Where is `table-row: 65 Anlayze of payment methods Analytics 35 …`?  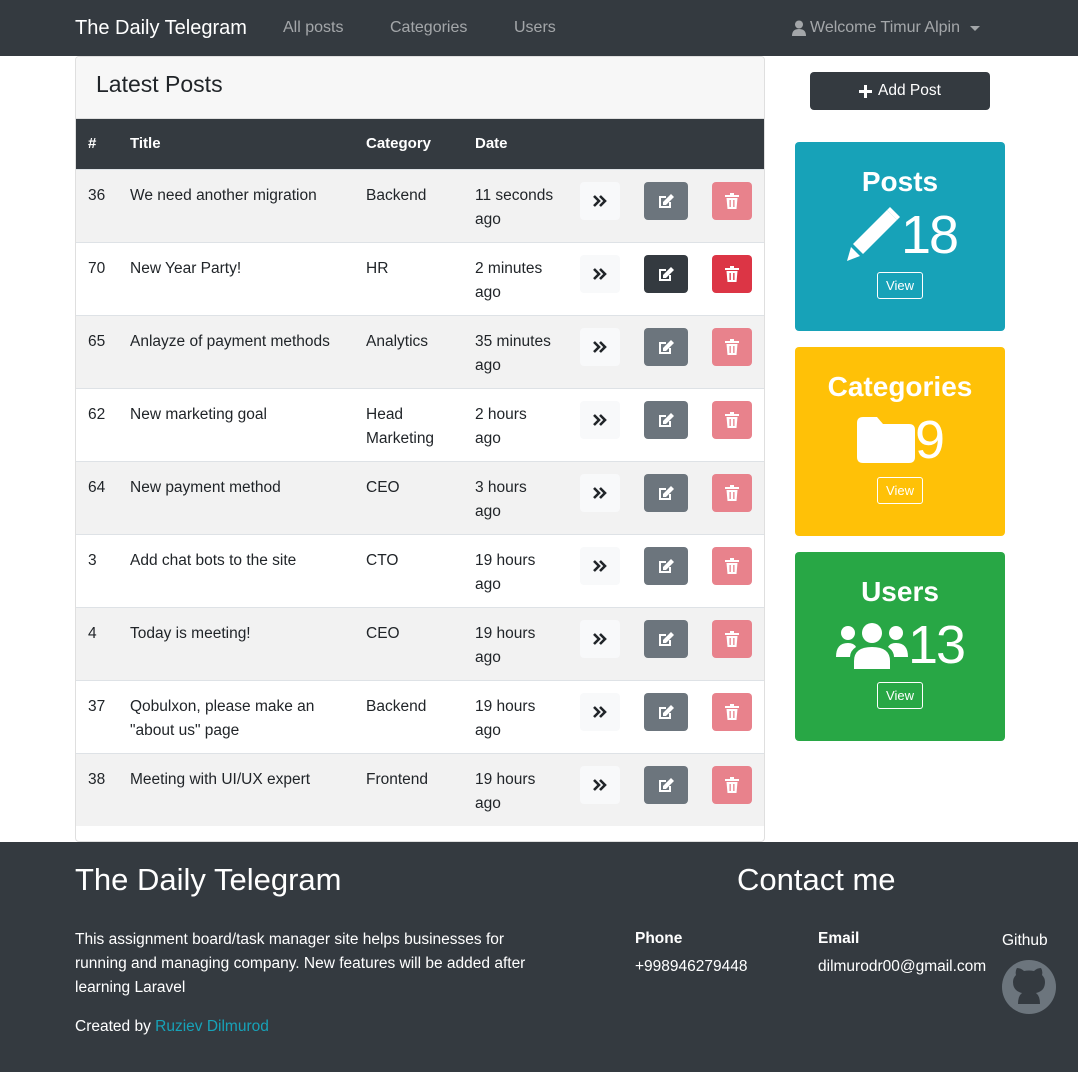
table-row: 65 Anlayze of payment methods Analytics 35 … is located at coordinates (420, 351).